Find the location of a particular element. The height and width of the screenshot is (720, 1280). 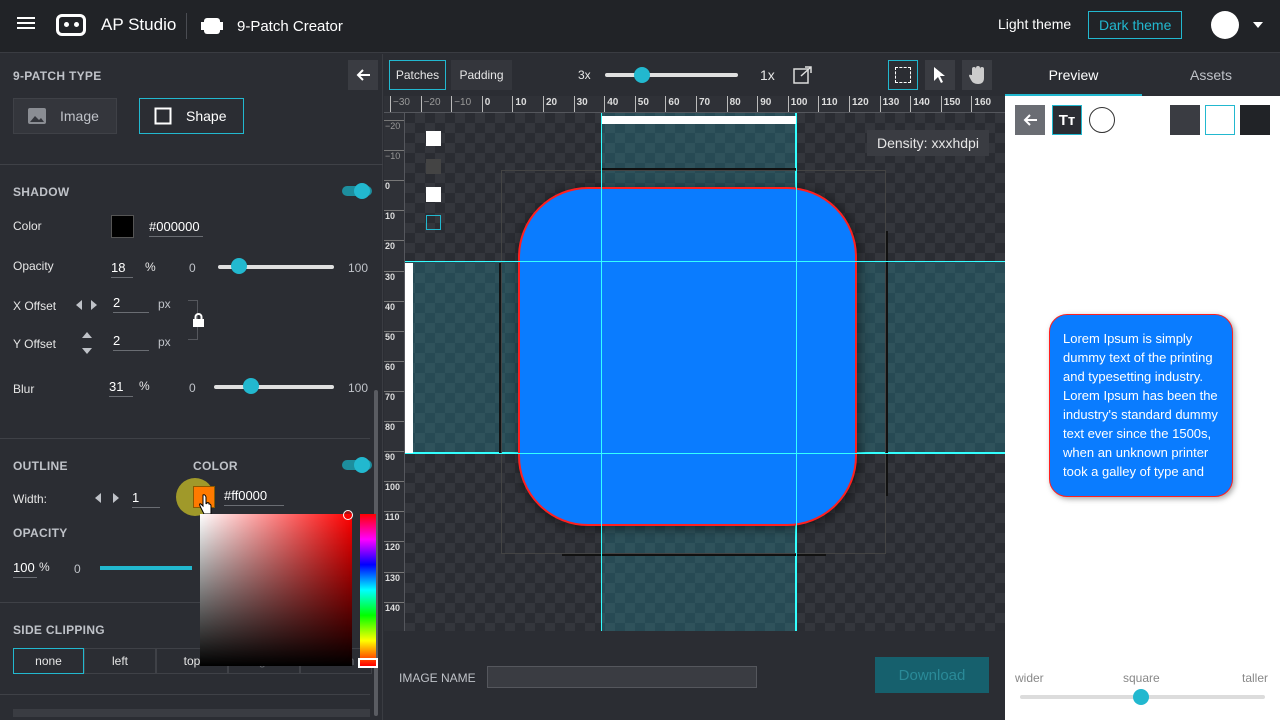

tab-preview: Preview is located at coordinates (1073, 75).